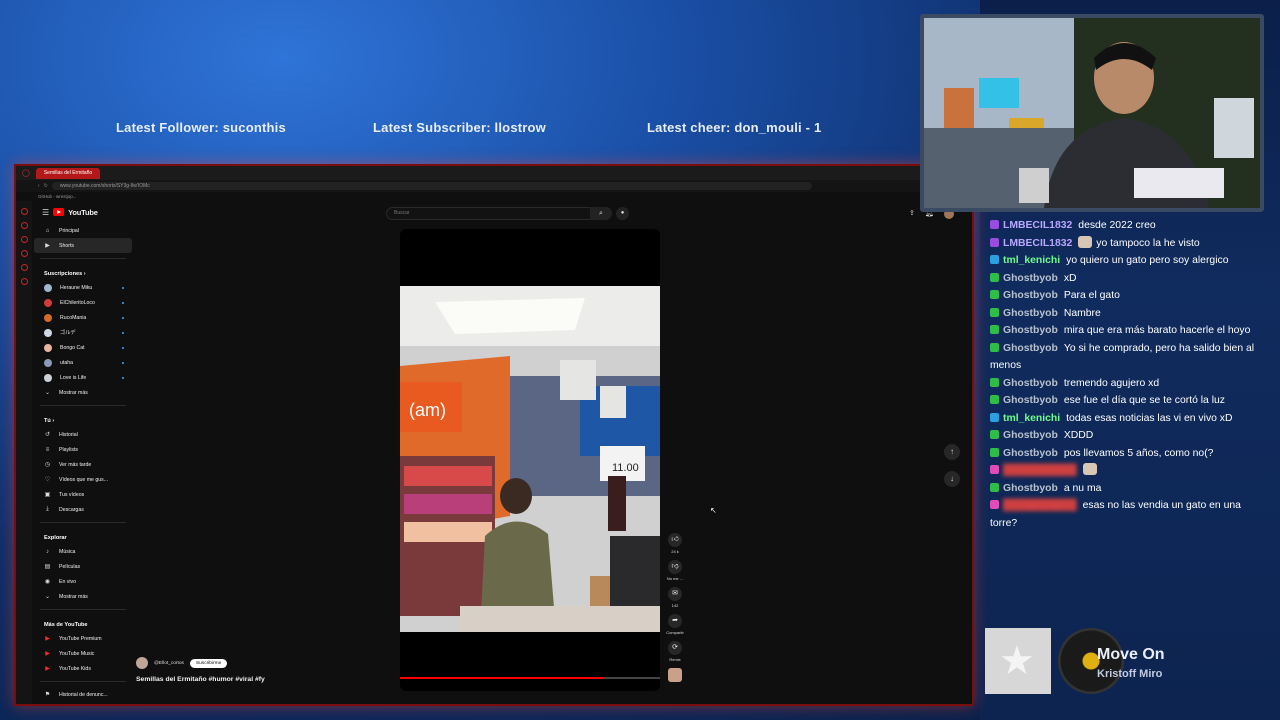 The height and width of the screenshot is (720, 1280). I want to click on sidebar-item: ▶ Shorts, so click(83, 245).